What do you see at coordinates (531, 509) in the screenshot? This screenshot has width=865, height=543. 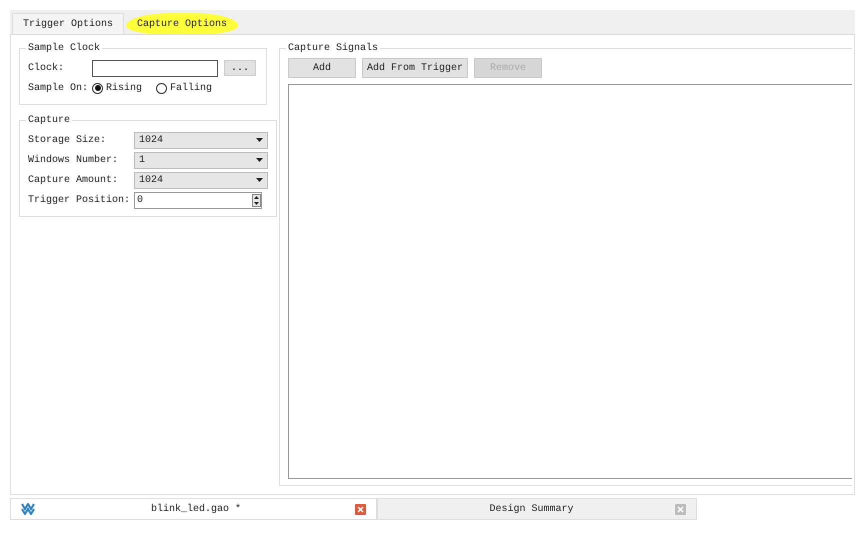 I see `tab-label: Design Summary` at bounding box center [531, 509].